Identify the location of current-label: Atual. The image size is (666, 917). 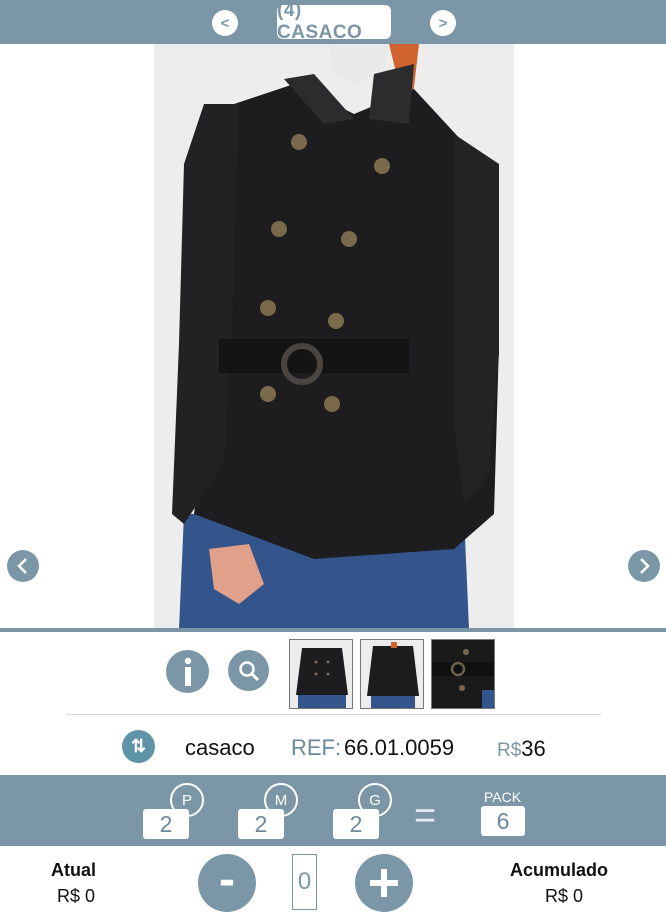
(73, 870).